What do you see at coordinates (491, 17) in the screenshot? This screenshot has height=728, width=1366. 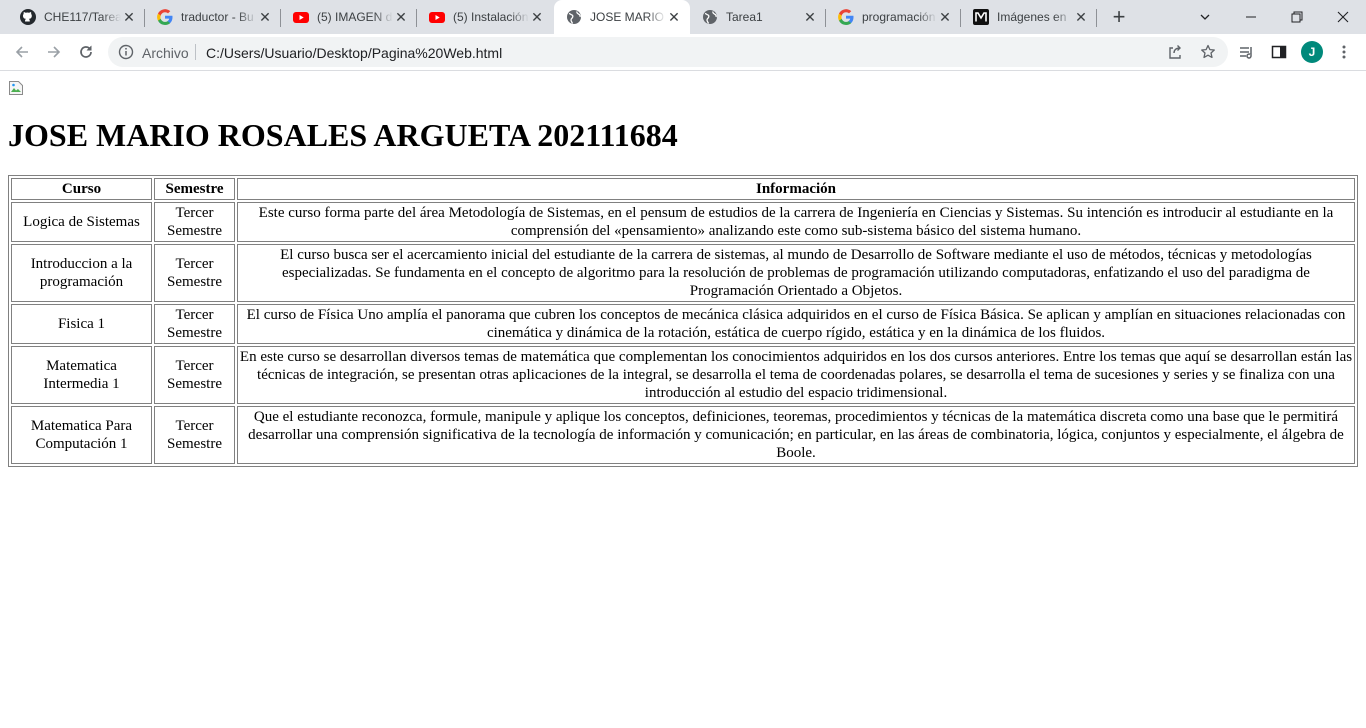 I see `tab-title: (5) Instalación` at bounding box center [491, 17].